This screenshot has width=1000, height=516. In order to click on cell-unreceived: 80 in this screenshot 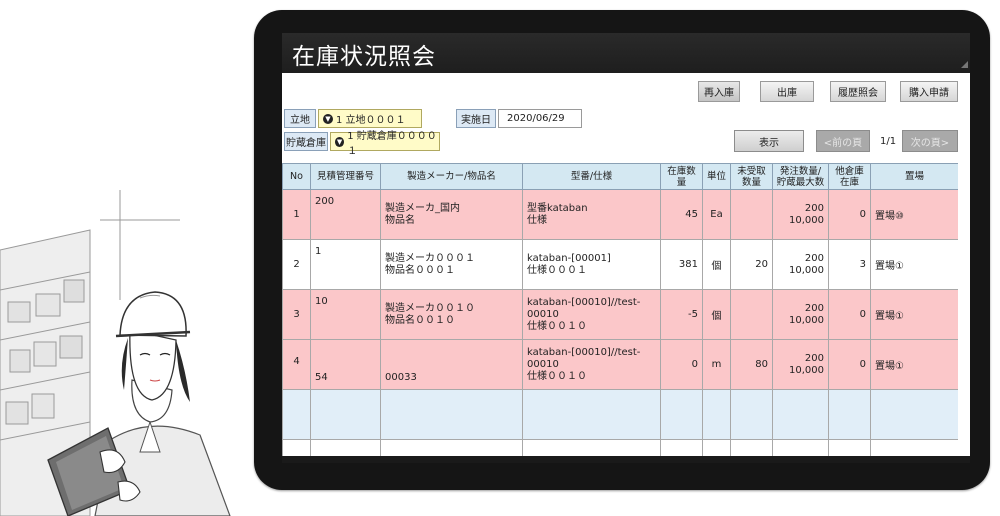, I will do `click(751, 364)`.